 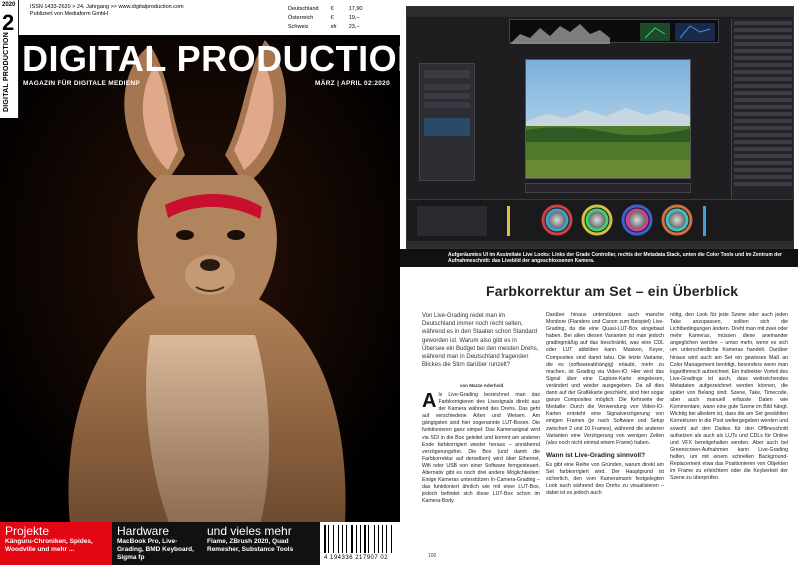 I want to click on price-row: Schweiz sfr 23,–, so click(x=324, y=27).